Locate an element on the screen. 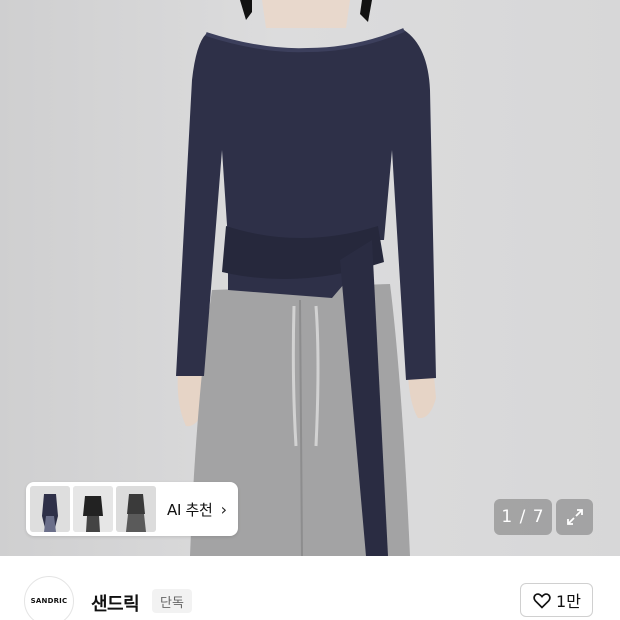 This screenshot has width=620, height=620. heart-icon is located at coordinates (542, 601).